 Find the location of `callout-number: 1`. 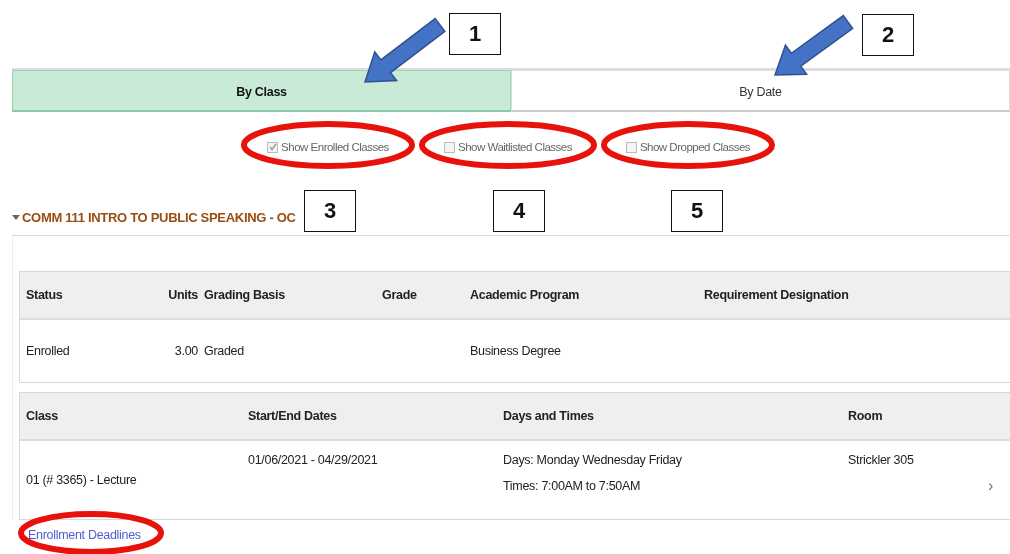

callout-number: 1 is located at coordinates (475, 34).